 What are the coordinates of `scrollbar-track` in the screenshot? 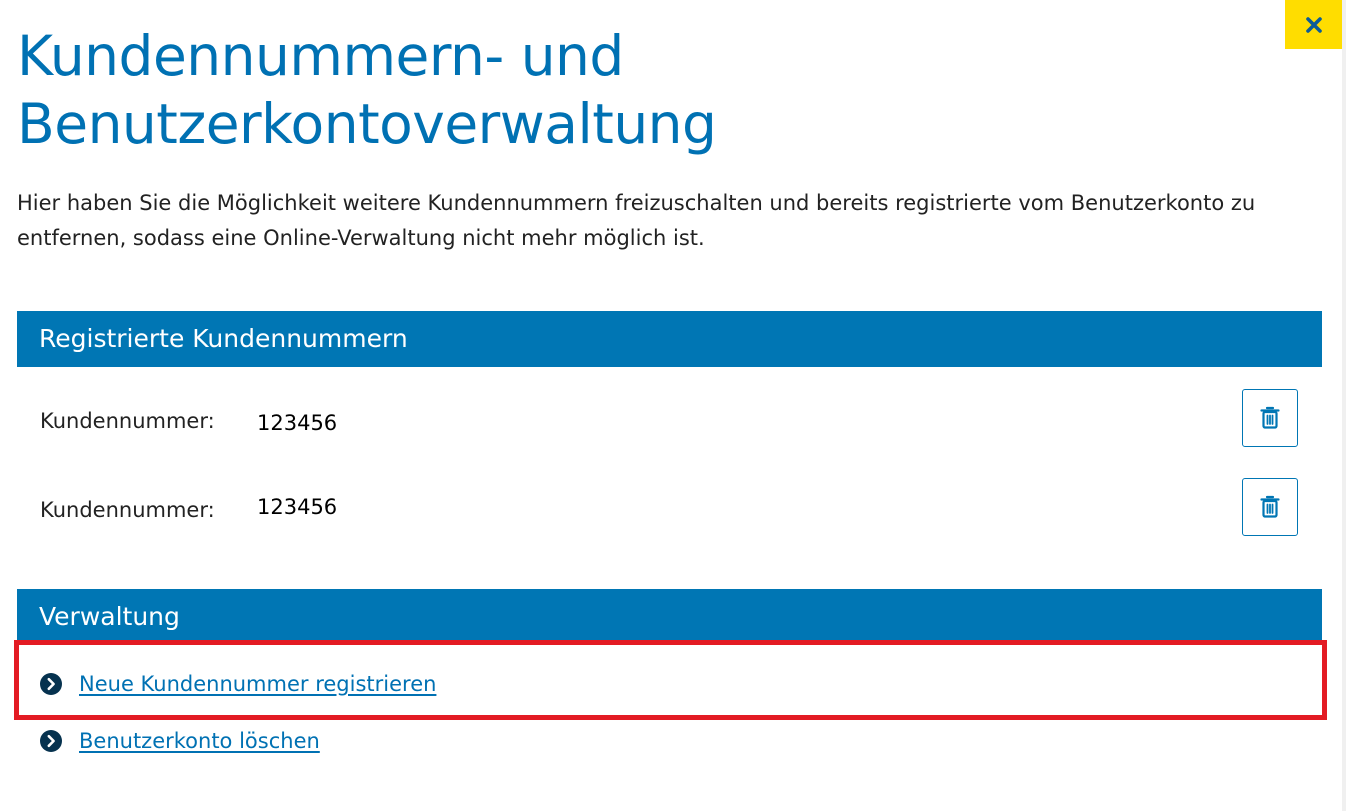 It's located at (1344, 405).